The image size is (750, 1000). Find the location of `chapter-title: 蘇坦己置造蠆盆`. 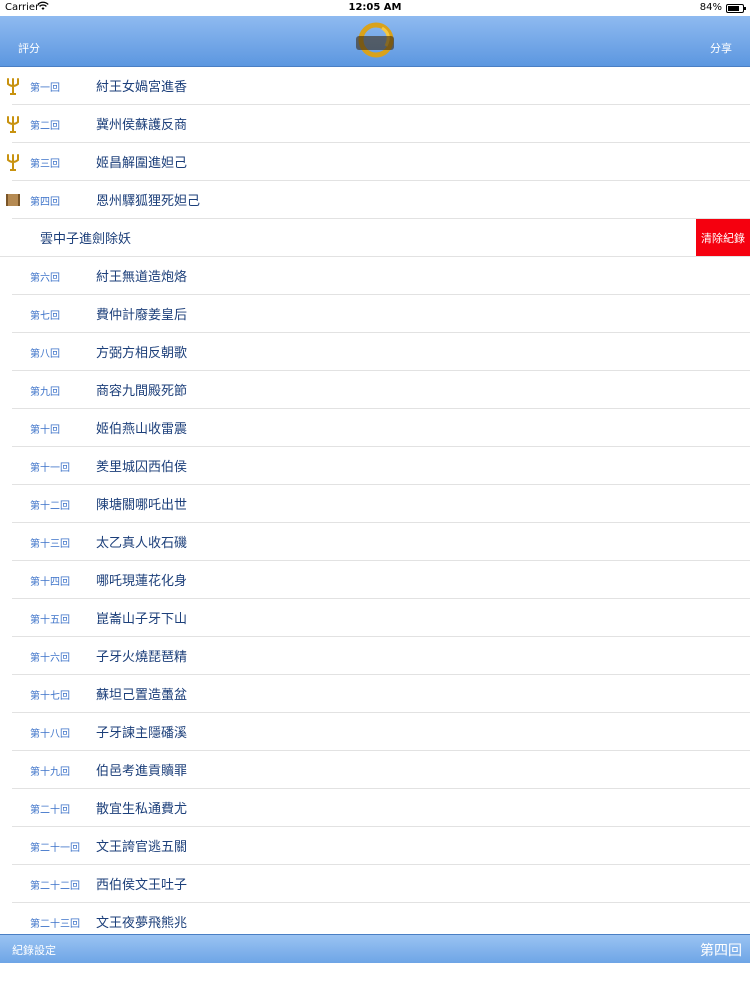

chapter-title: 蘇坦己置造蠆盆 is located at coordinates (142, 695).